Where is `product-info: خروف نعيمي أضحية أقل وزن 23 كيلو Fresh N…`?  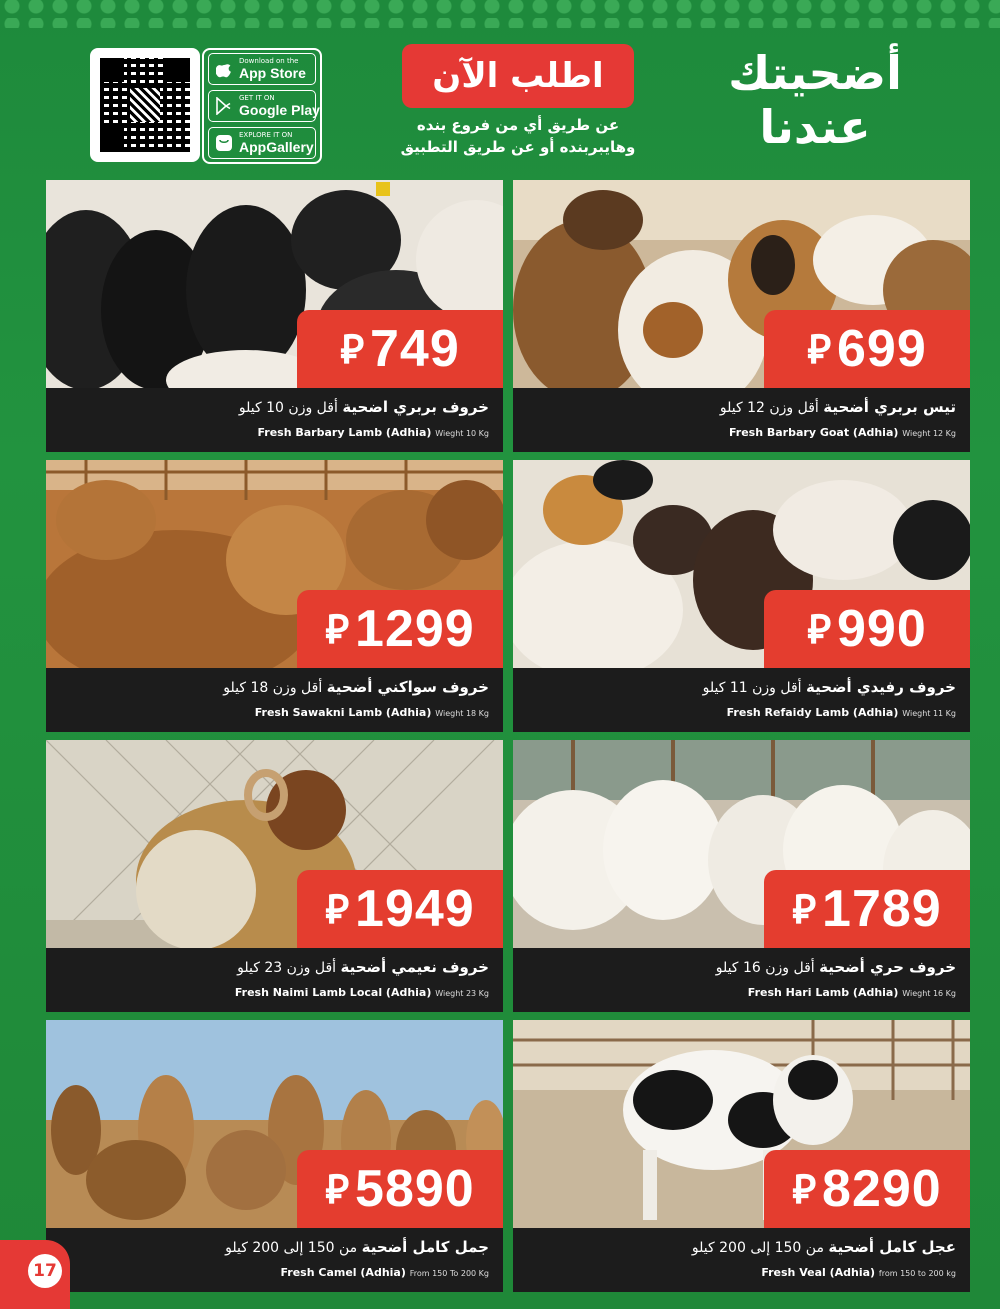 product-info: خروف نعيمي أضحية أقل وزن 23 كيلو Fresh N… is located at coordinates (274, 980).